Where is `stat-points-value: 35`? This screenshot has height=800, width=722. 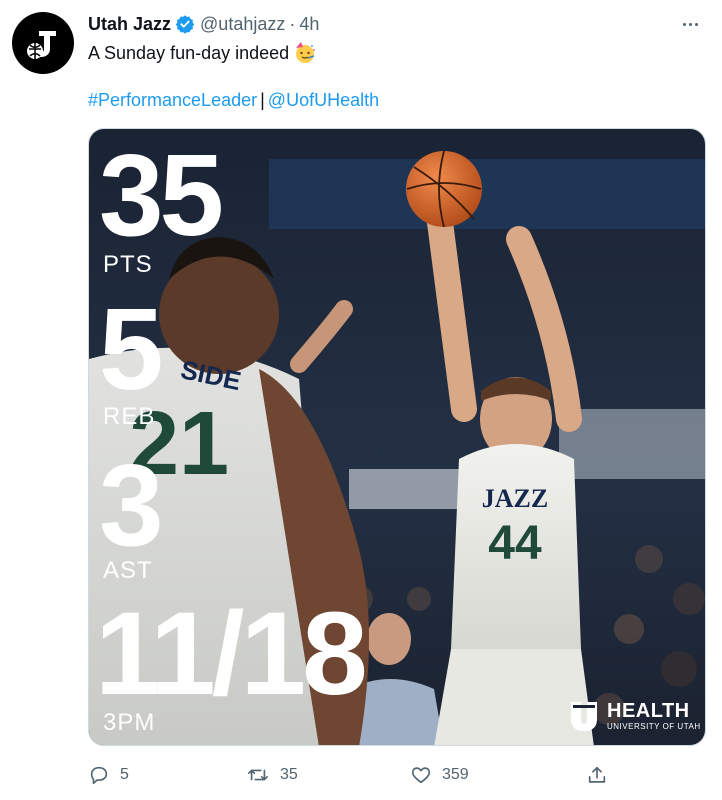 stat-points-value: 35 is located at coordinates (161, 195).